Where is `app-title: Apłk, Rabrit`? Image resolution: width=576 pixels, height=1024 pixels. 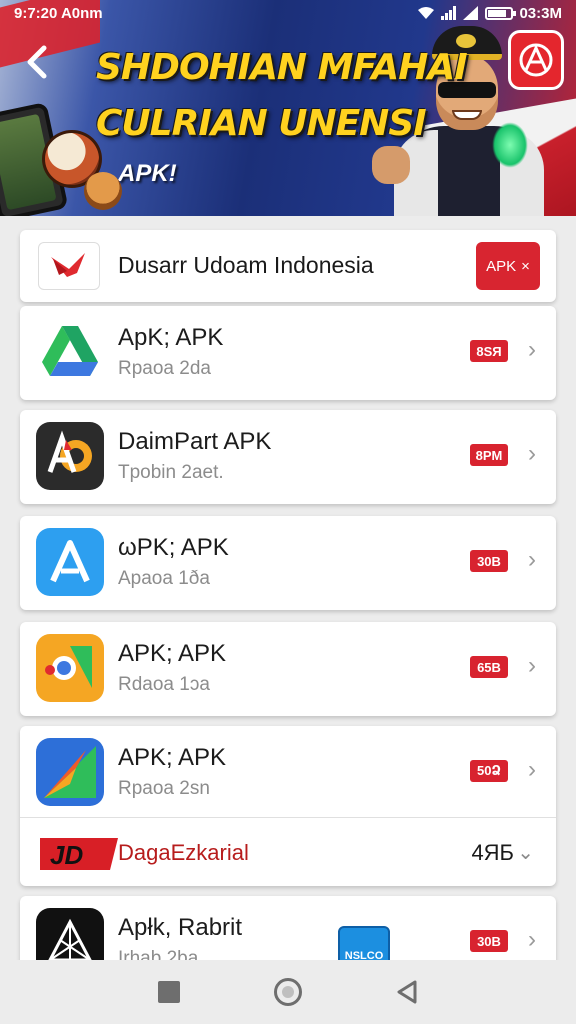
app-title: Apłk, Rabrit is located at coordinates (180, 927).